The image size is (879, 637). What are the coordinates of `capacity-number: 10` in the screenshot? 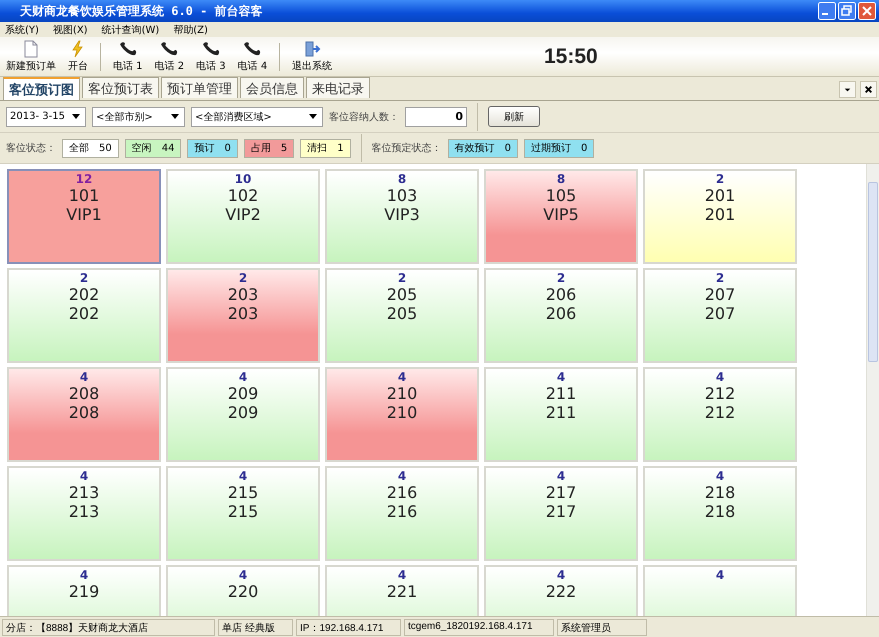 It's located at (243, 179).